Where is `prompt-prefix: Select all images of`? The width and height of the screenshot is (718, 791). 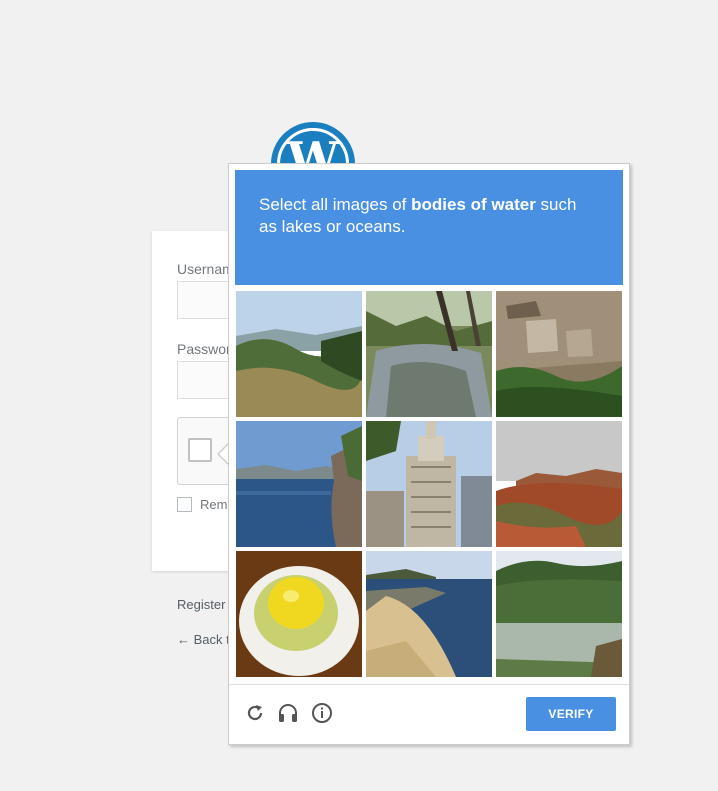
prompt-prefix: Select all images of is located at coordinates (335, 204).